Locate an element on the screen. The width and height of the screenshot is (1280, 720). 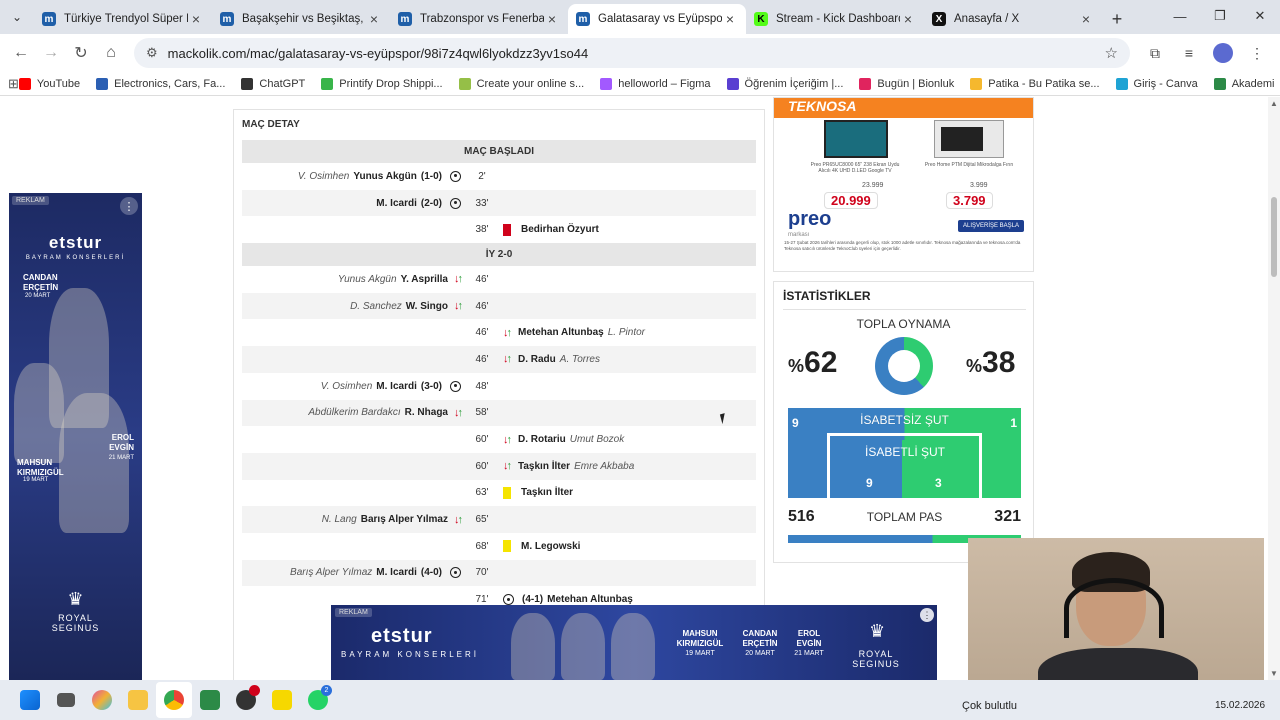
shots-off-label: İSABETSİZ ŞUT is located at coordinates (904, 420).